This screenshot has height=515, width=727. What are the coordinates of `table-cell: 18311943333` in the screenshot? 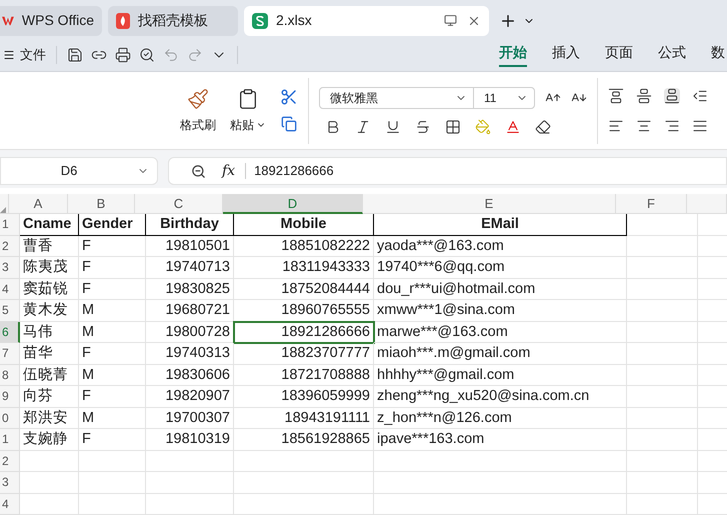 It's located at (304, 267).